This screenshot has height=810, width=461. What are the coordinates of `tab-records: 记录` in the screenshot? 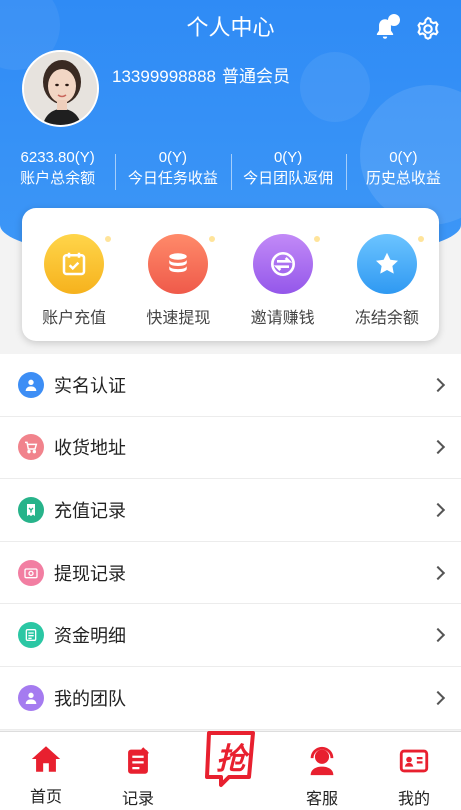 It's located at (138, 770).